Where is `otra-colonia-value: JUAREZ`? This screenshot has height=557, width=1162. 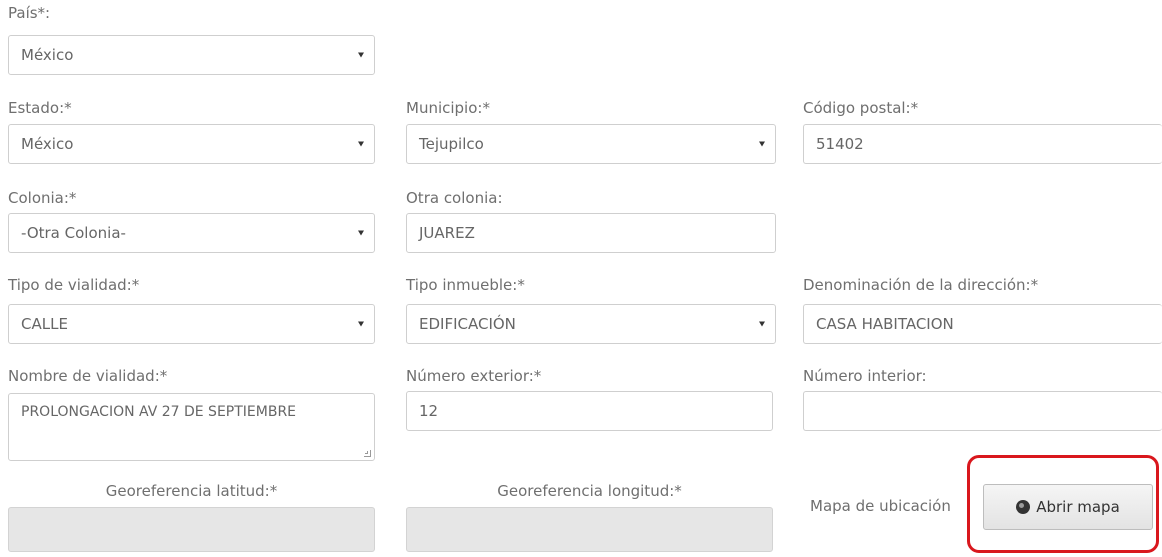
otra-colonia-value: JUAREZ is located at coordinates (447, 233).